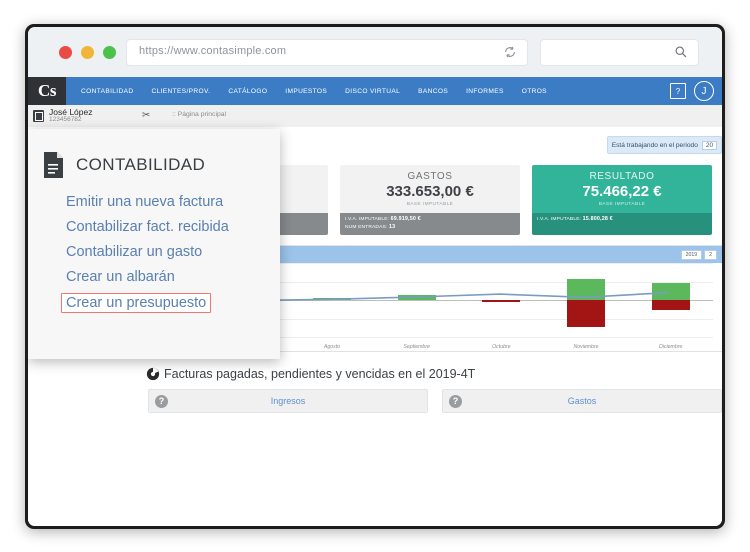 The height and width of the screenshot is (552, 750). I want to click on column-header: ? Gastos, so click(582, 401).